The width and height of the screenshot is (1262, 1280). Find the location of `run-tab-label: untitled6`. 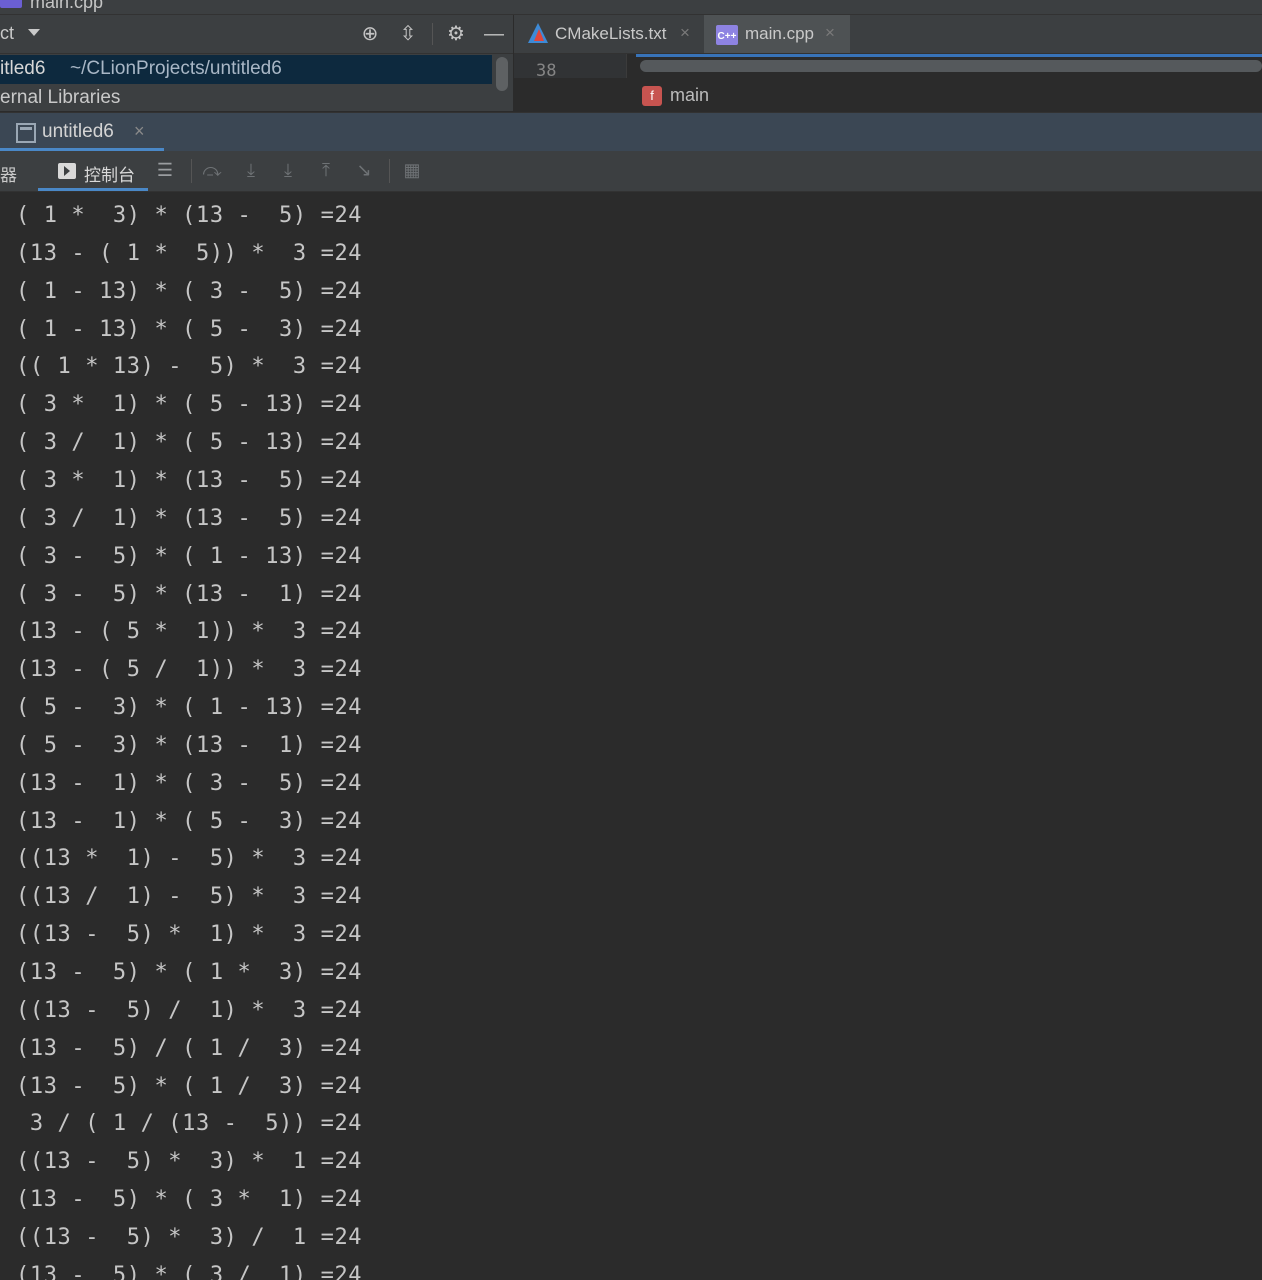

run-tab-label: untitled6 is located at coordinates (78, 131).